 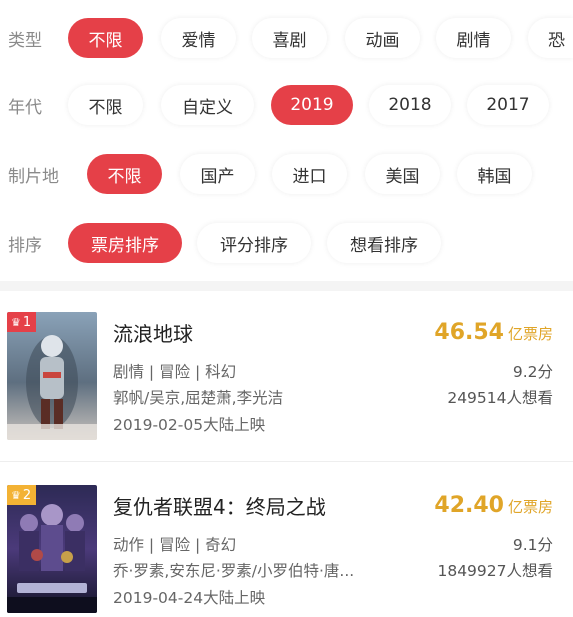 I want to click on chip-region-usa: 美国, so click(x=402, y=174).